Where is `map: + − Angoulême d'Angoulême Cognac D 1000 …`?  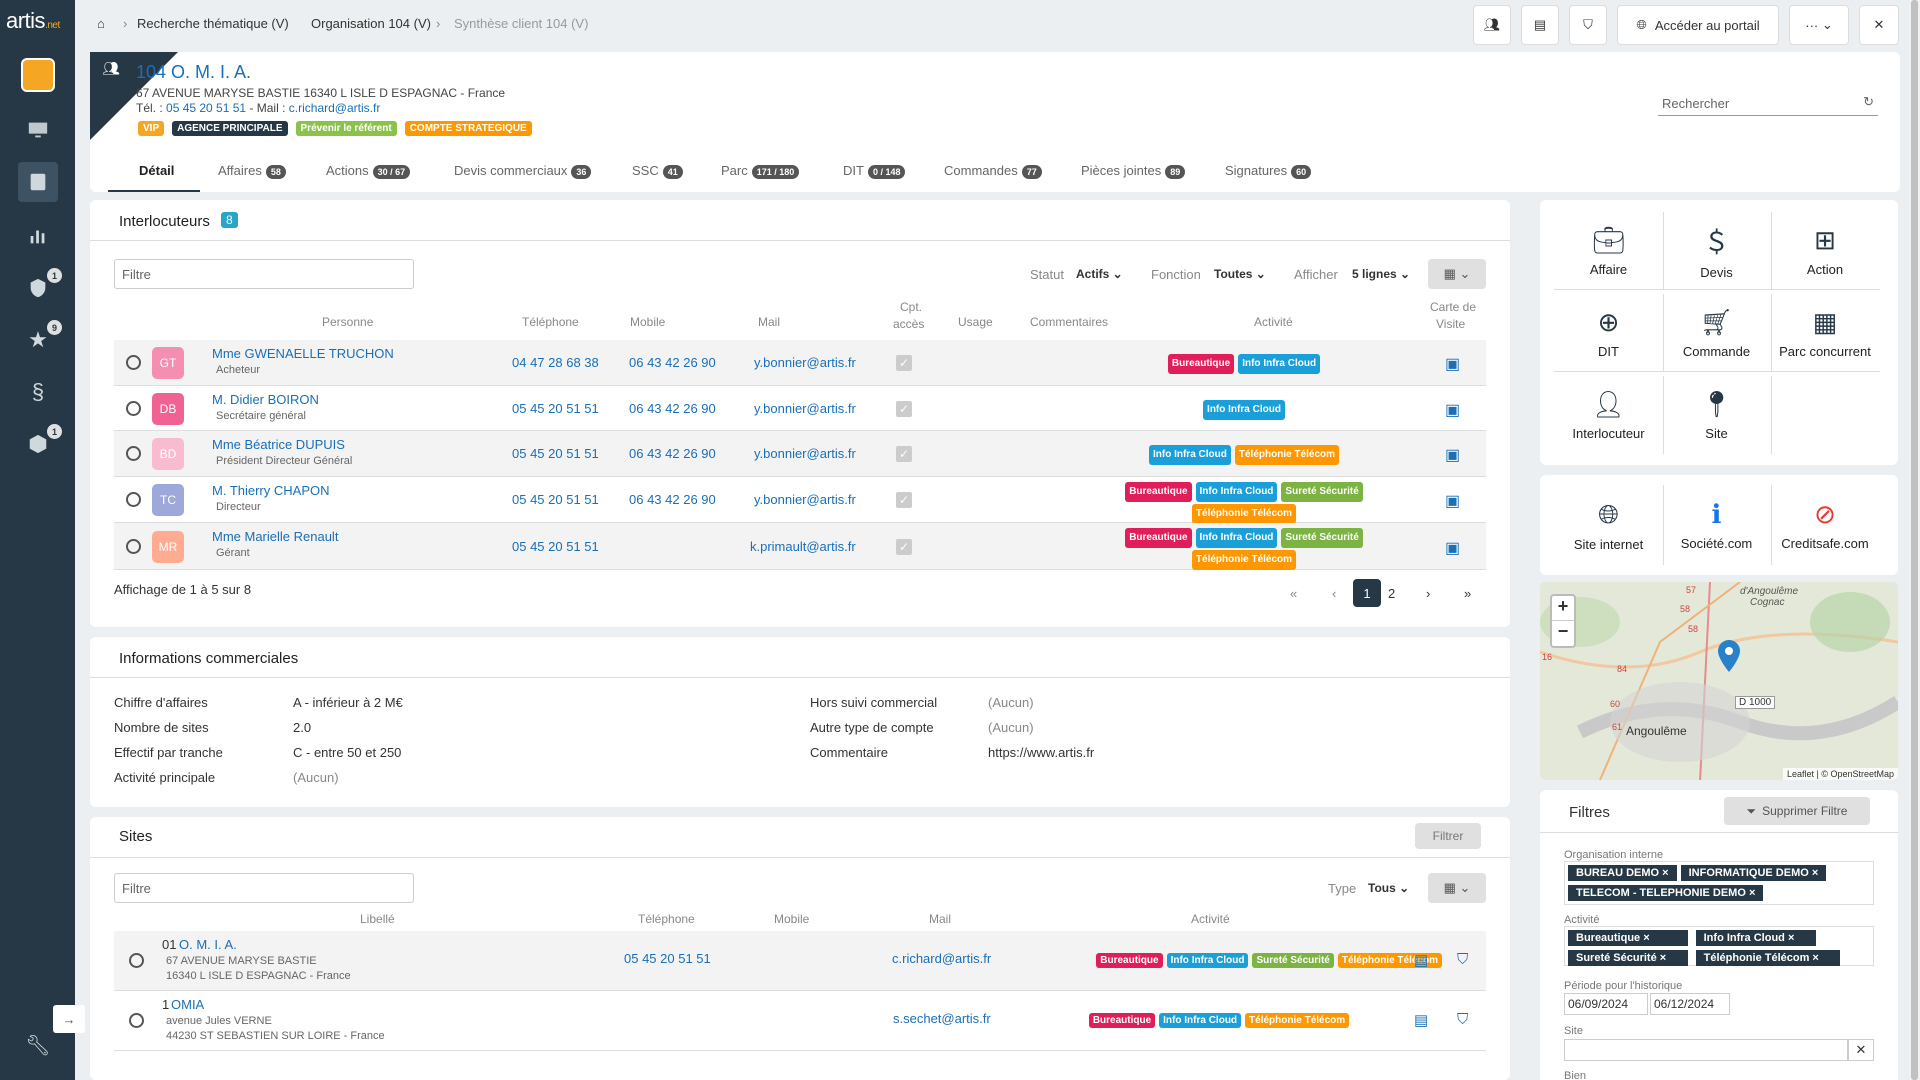 map: + − Angoulême d'Angoulême Cognac D 1000 … is located at coordinates (1719, 681).